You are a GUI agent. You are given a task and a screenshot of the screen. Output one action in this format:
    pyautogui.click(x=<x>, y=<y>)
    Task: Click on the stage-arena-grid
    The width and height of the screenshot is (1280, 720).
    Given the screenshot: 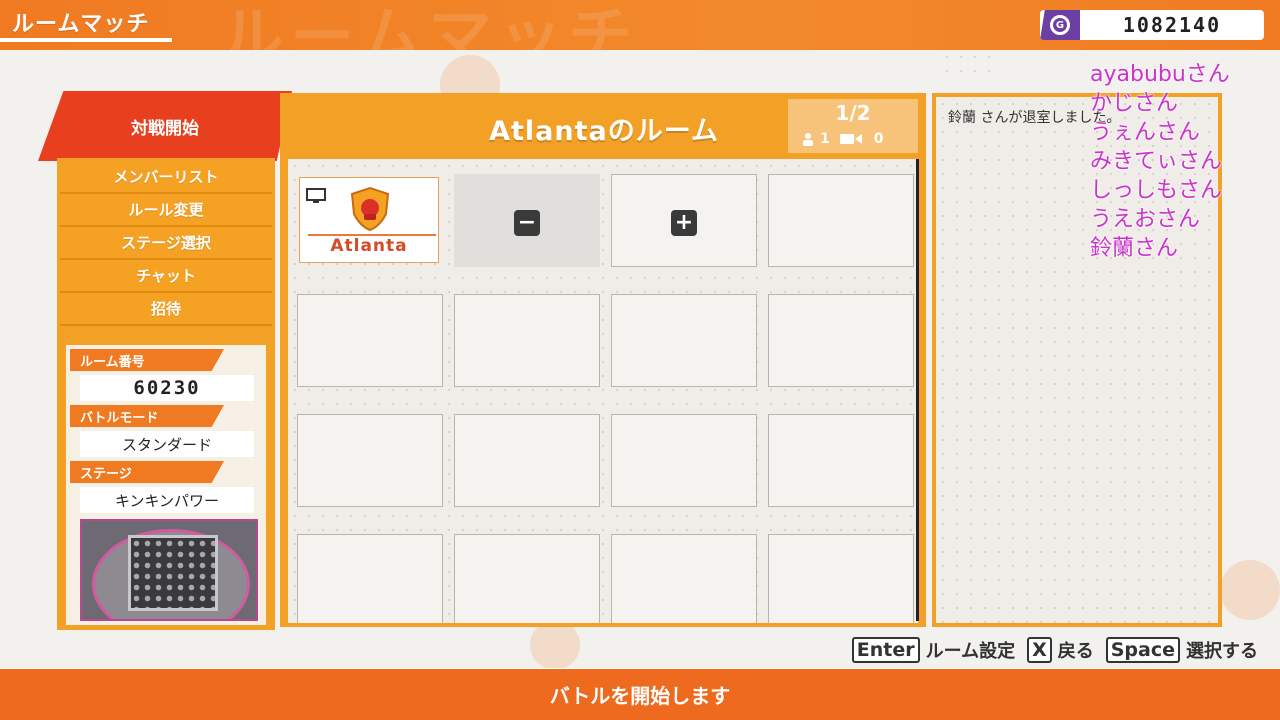 What is the action you would take?
    pyautogui.click(x=173, y=573)
    